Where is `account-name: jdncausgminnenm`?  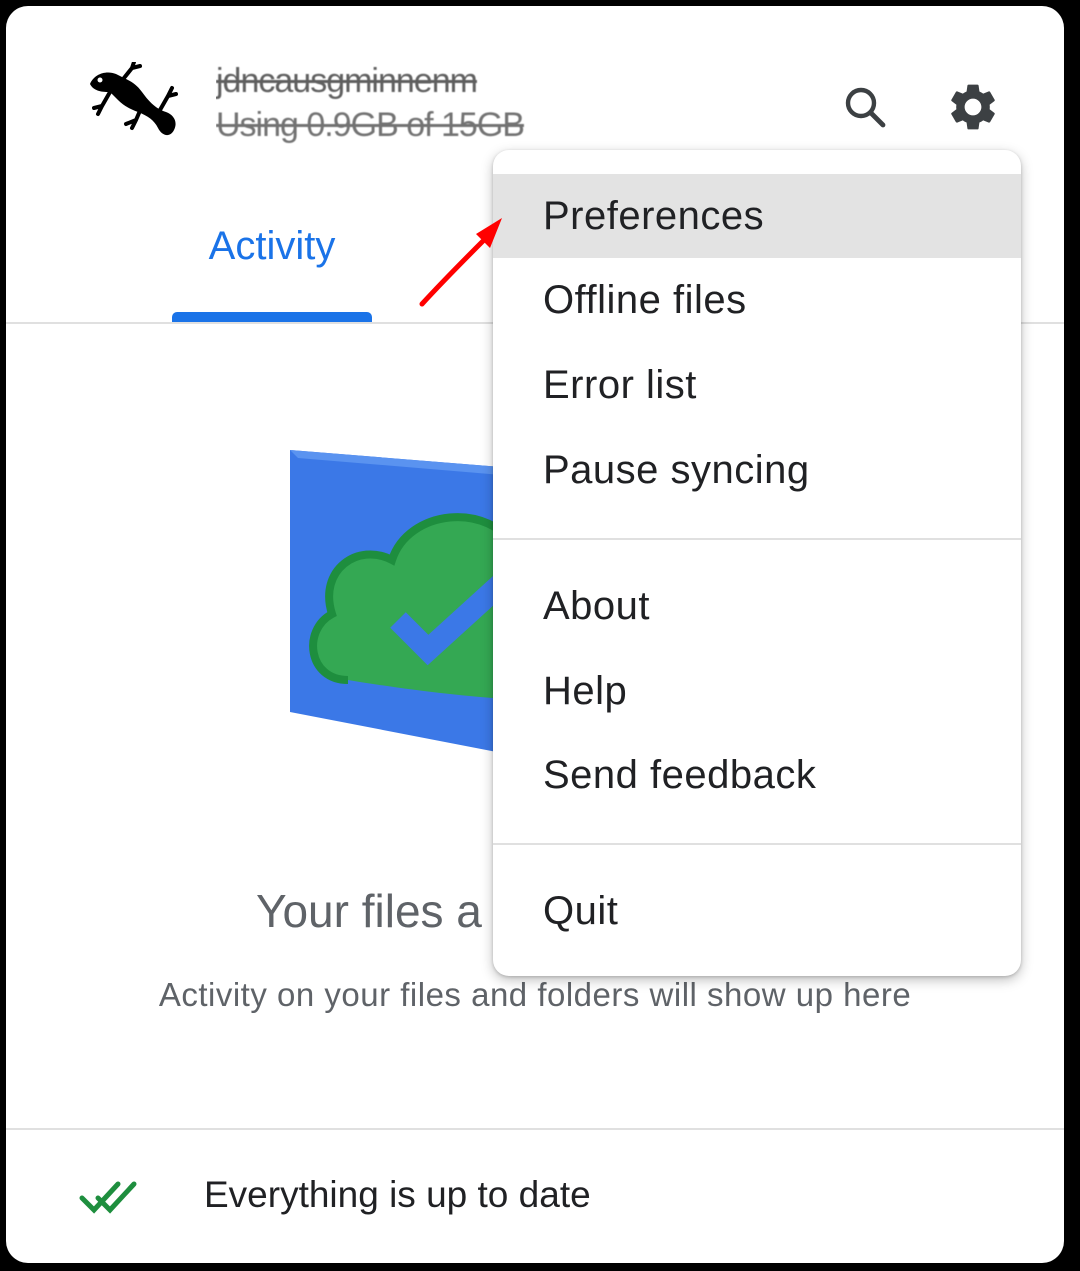
account-name: jdncausgminnenm is located at coordinates (347, 81).